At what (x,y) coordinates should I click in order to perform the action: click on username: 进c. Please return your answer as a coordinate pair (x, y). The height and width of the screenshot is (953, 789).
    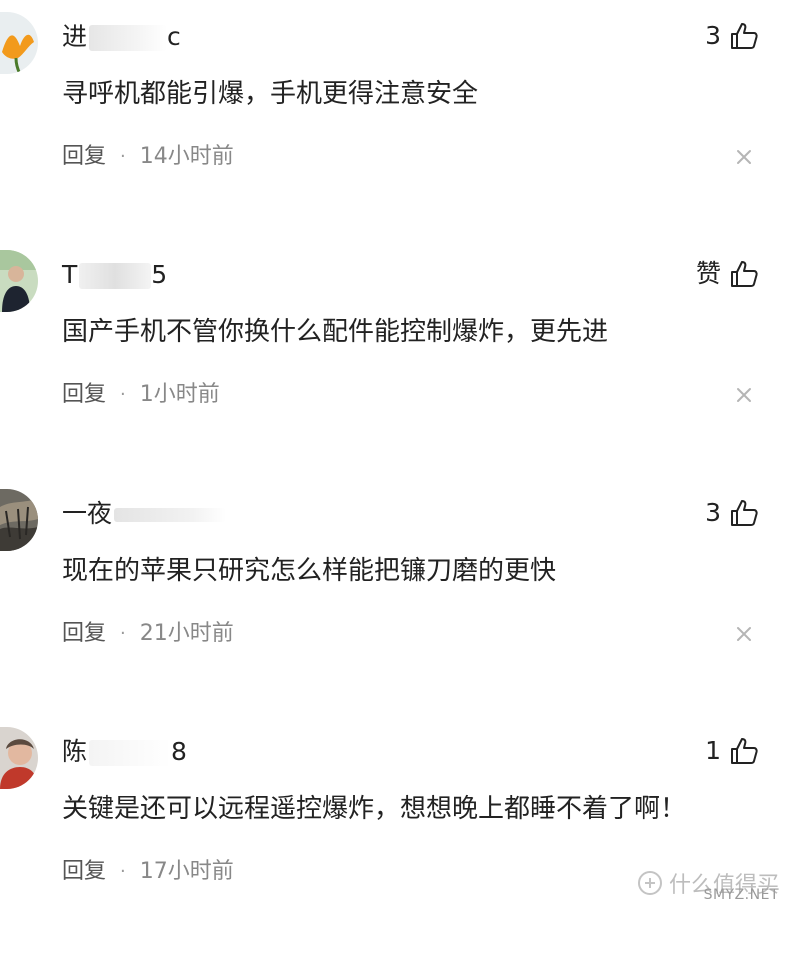
    Looking at the image, I should click on (121, 37).